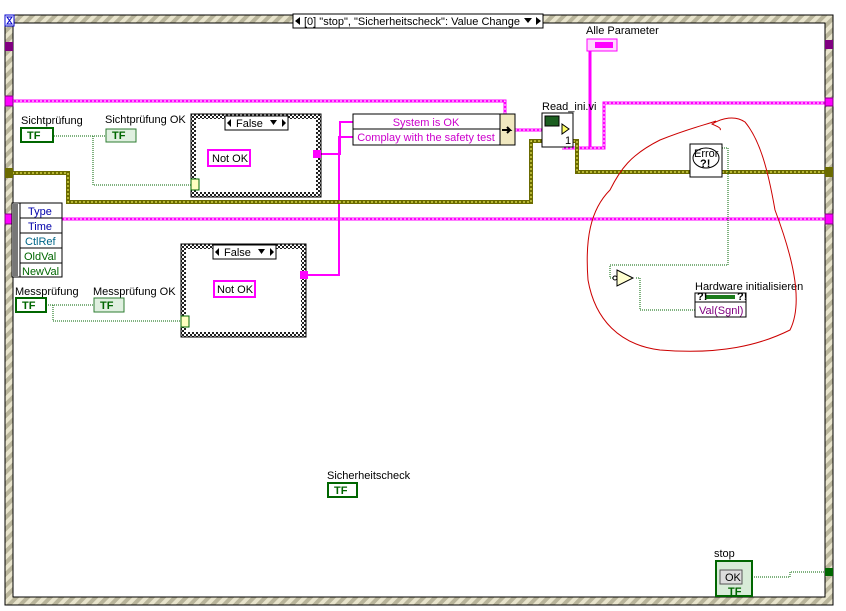  What do you see at coordinates (369, 476) in the screenshot?
I see `label: Sicherheitscheck` at bounding box center [369, 476].